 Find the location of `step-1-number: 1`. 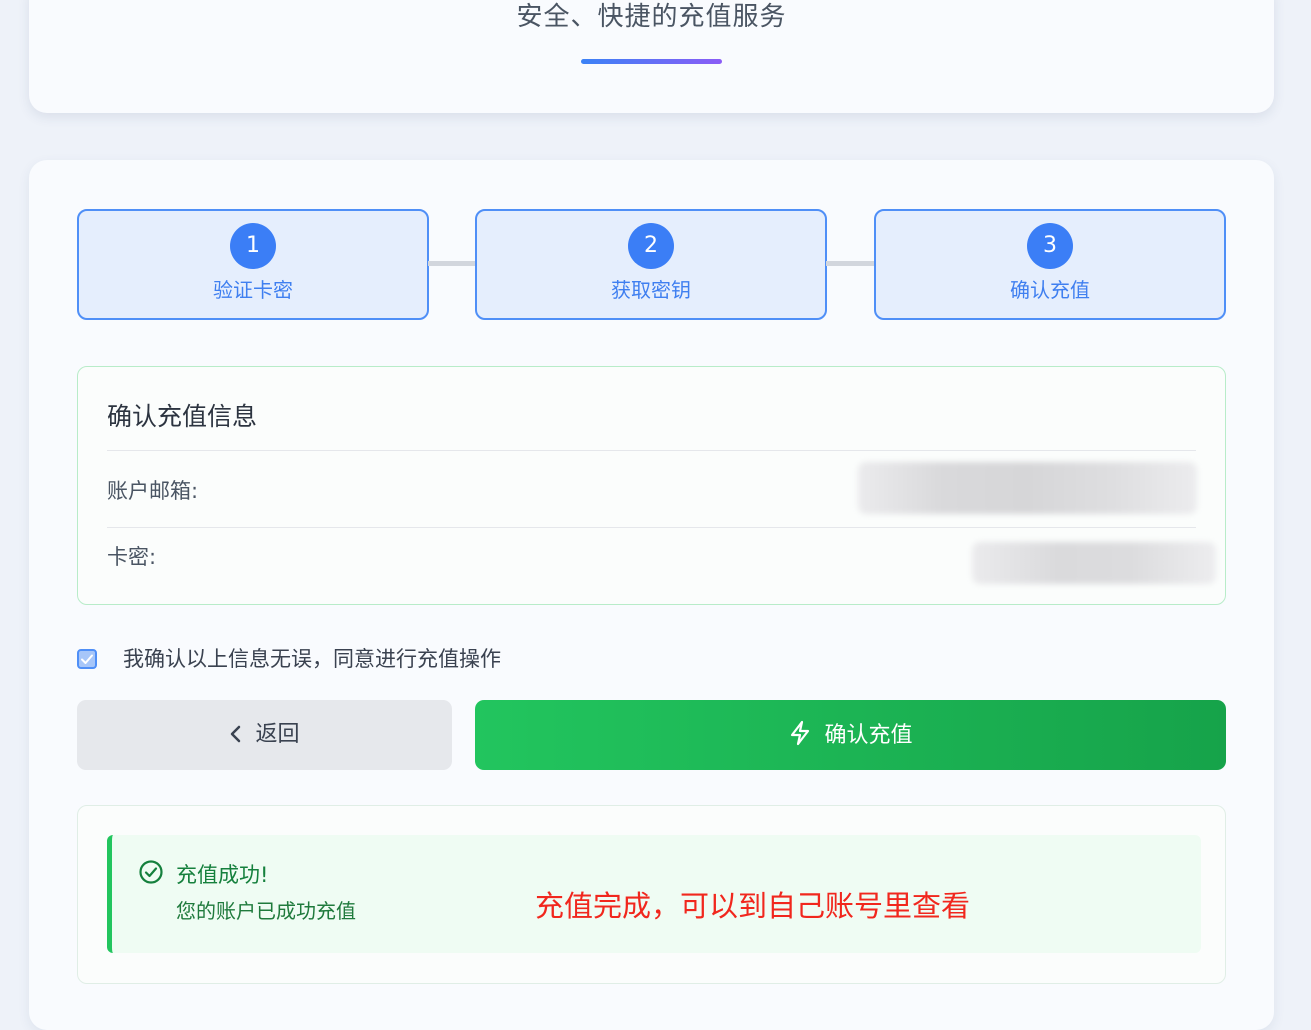

step-1-number: 1 is located at coordinates (253, 246).